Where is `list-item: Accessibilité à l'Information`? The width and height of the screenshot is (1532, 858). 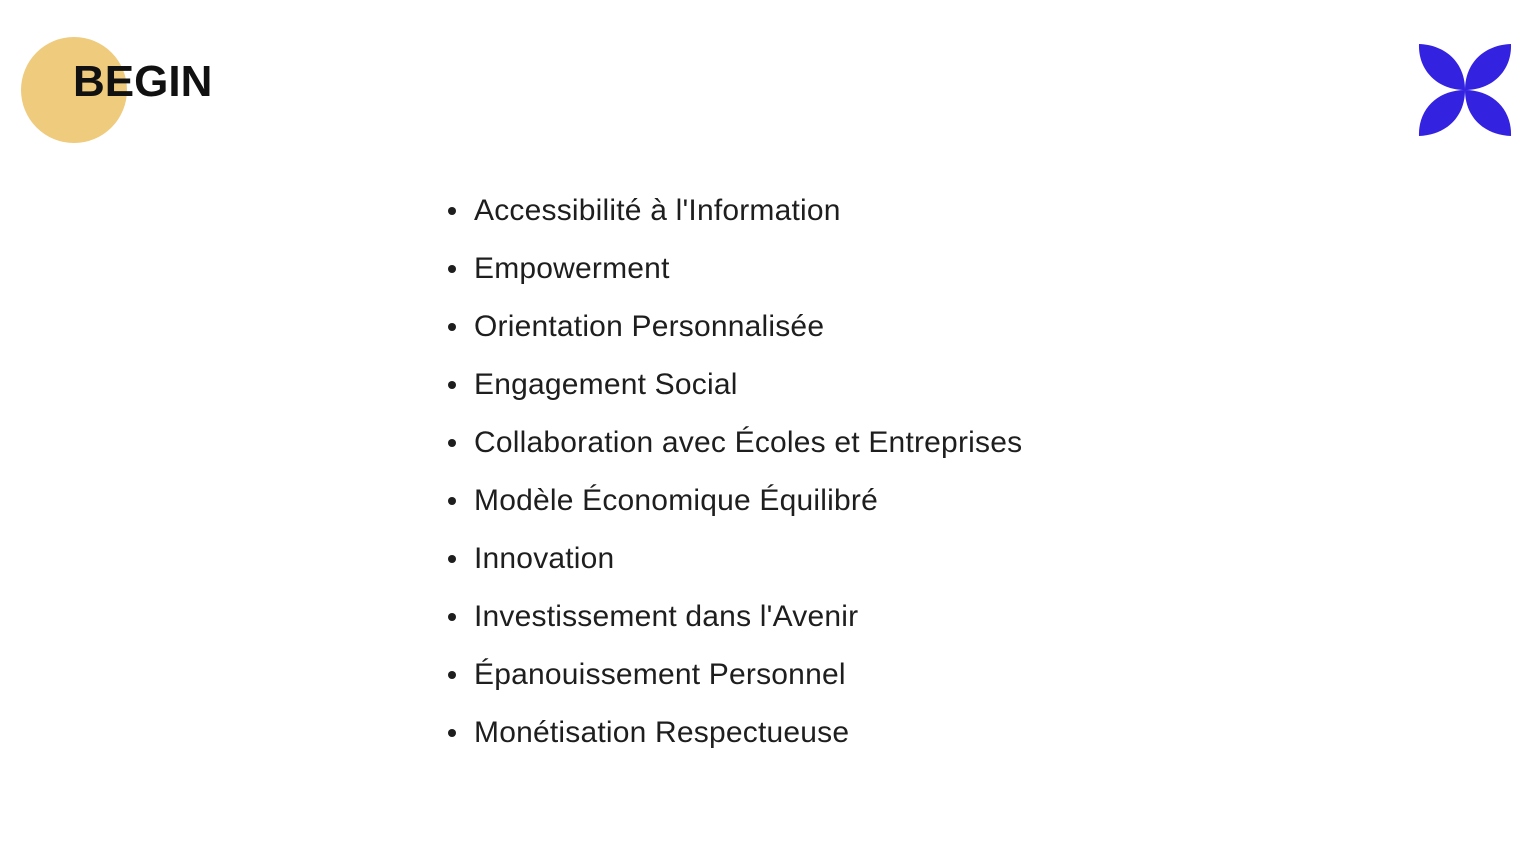 list-item: Accessibilité à l'Information is located at coordinates (733, 211).